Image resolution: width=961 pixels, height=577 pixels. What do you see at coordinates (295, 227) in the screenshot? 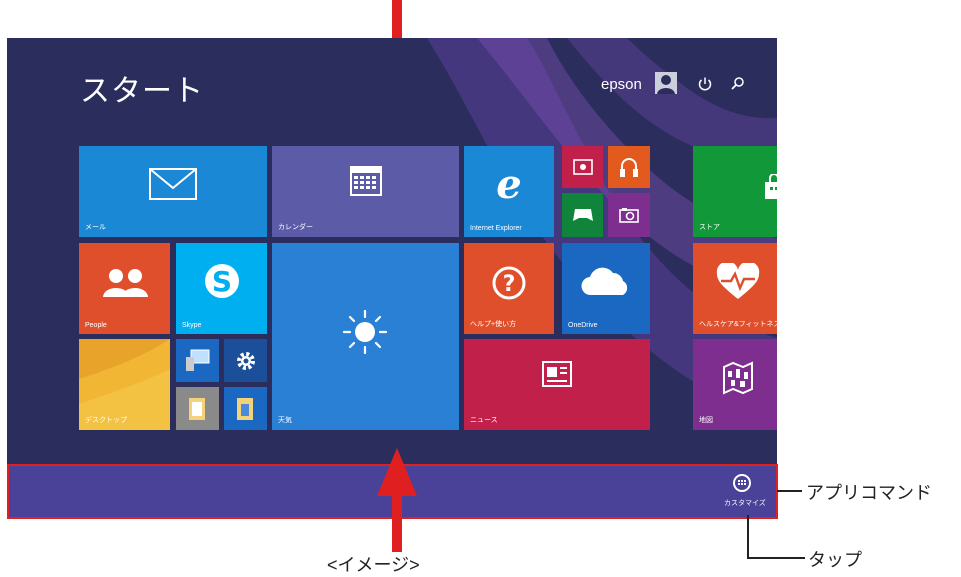
I see `tile-label: カレンダー` at bounding box center [295, 227].